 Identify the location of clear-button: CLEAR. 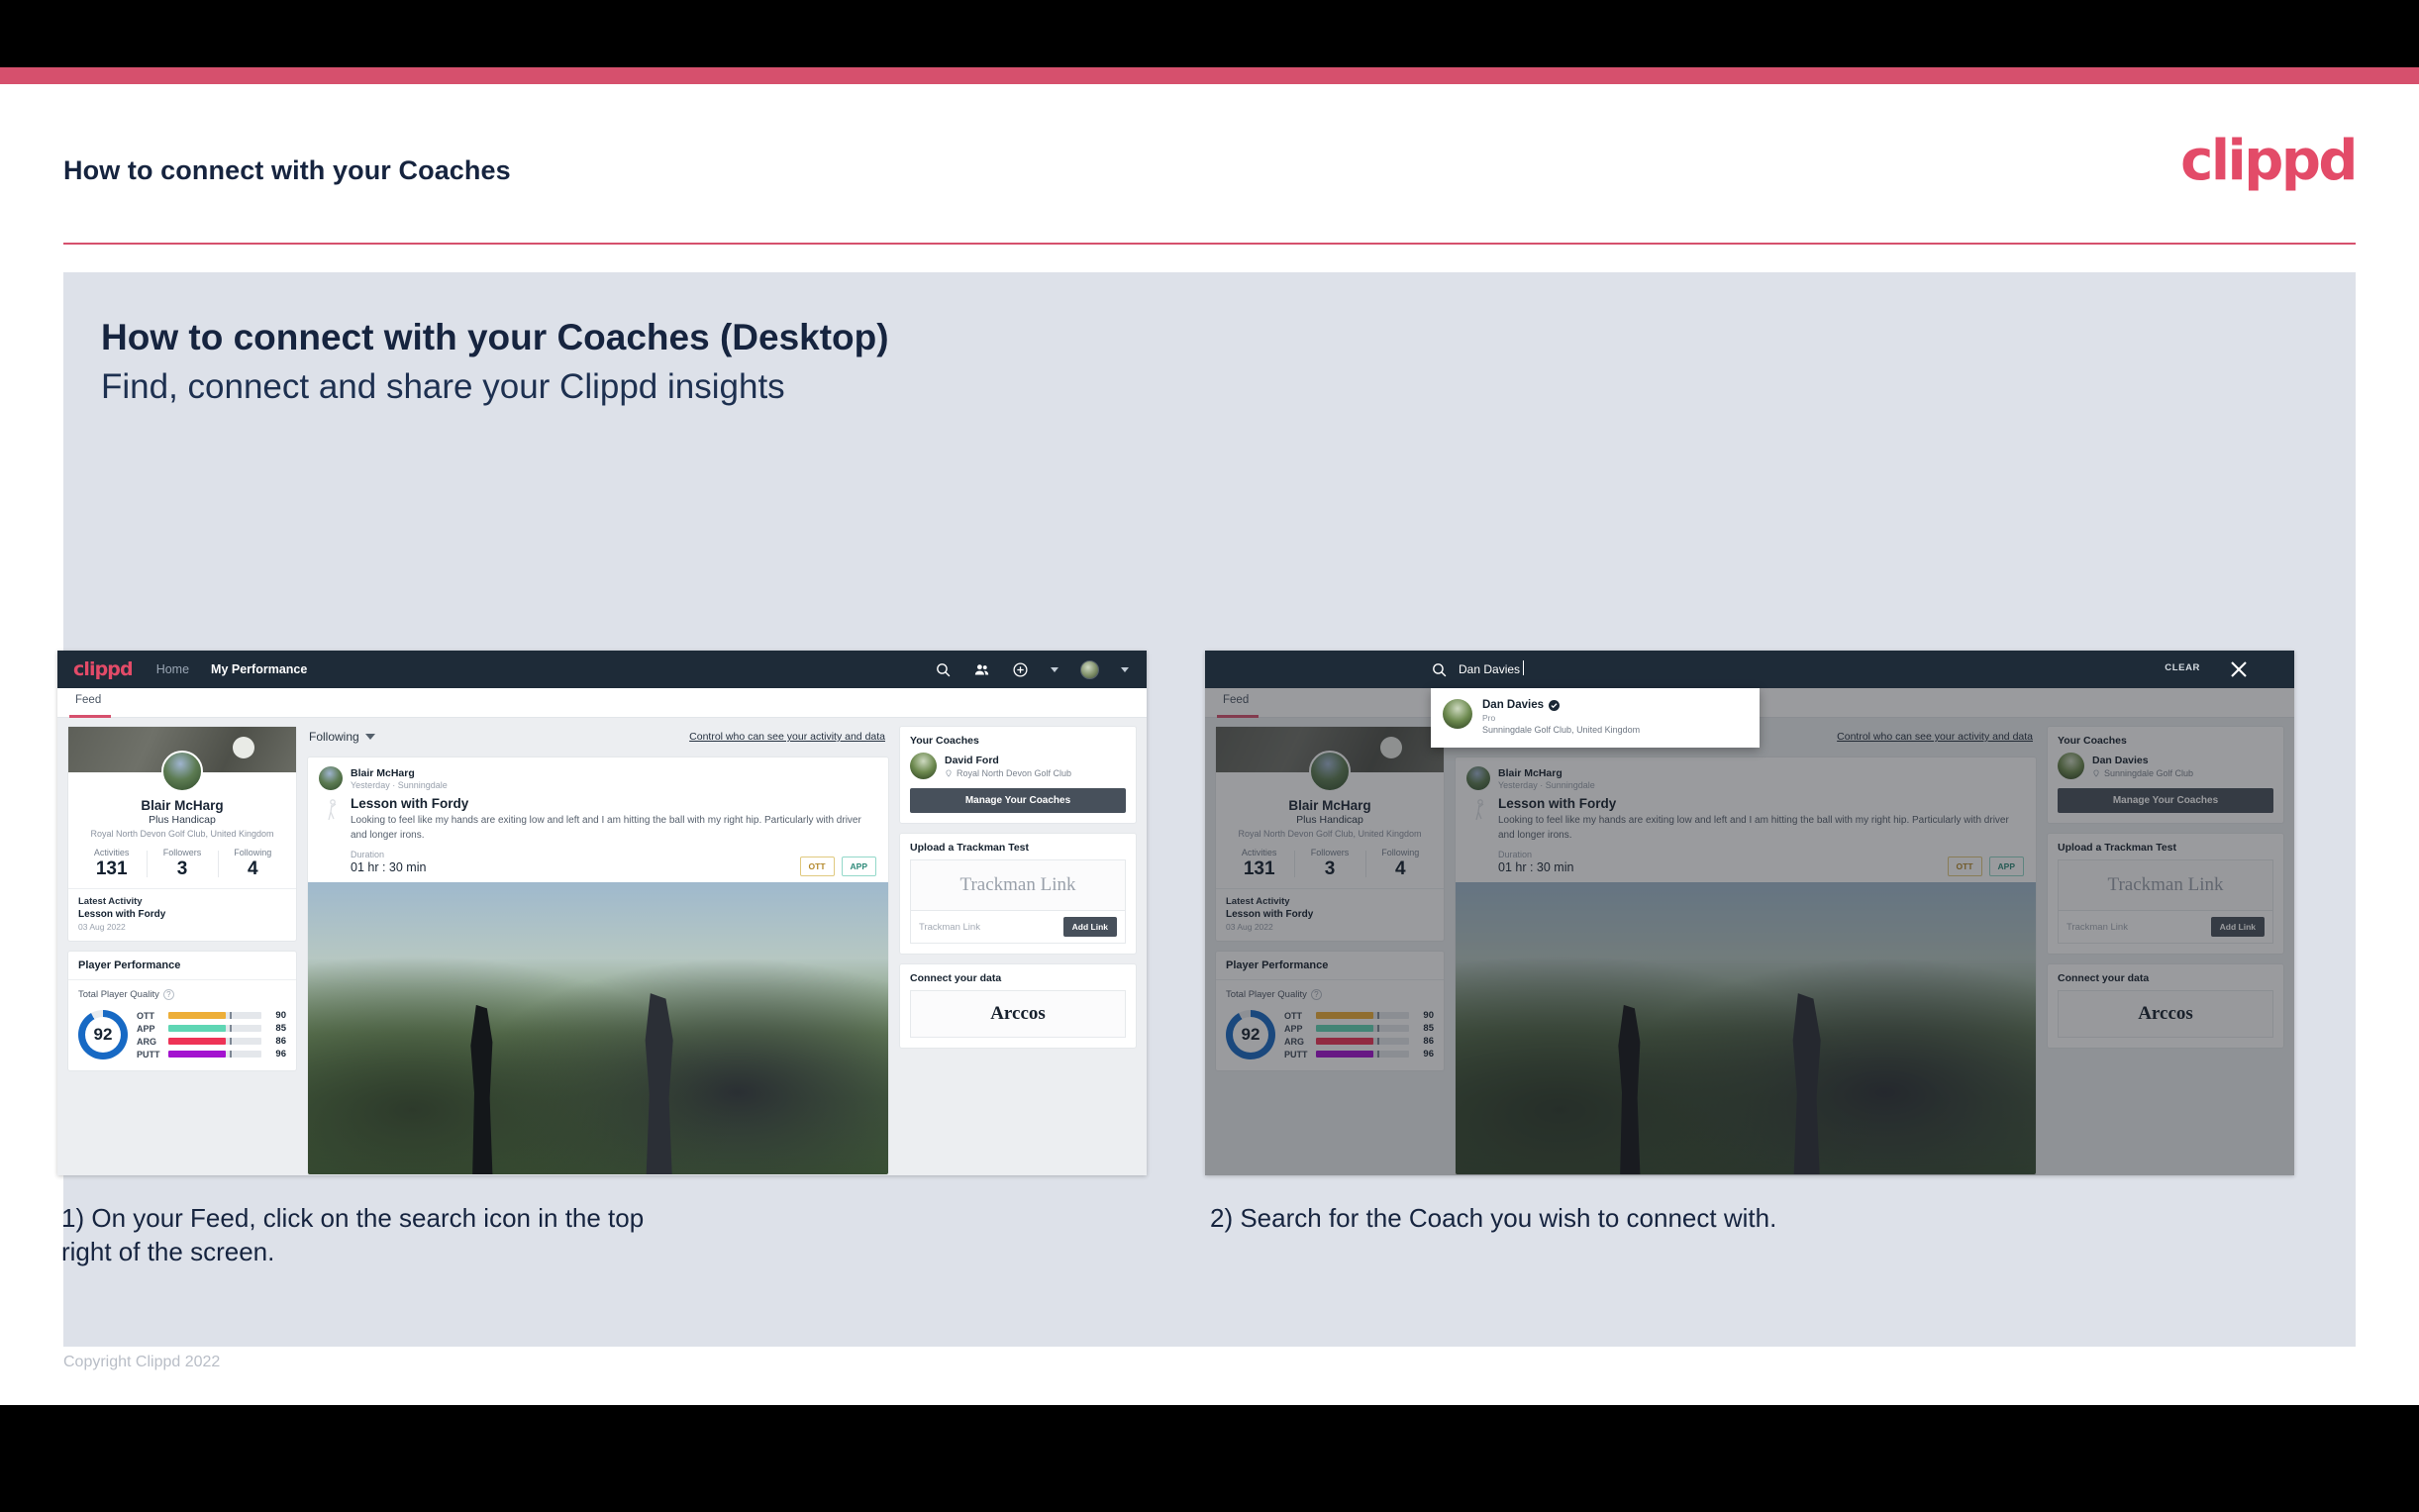
(2182, 667).